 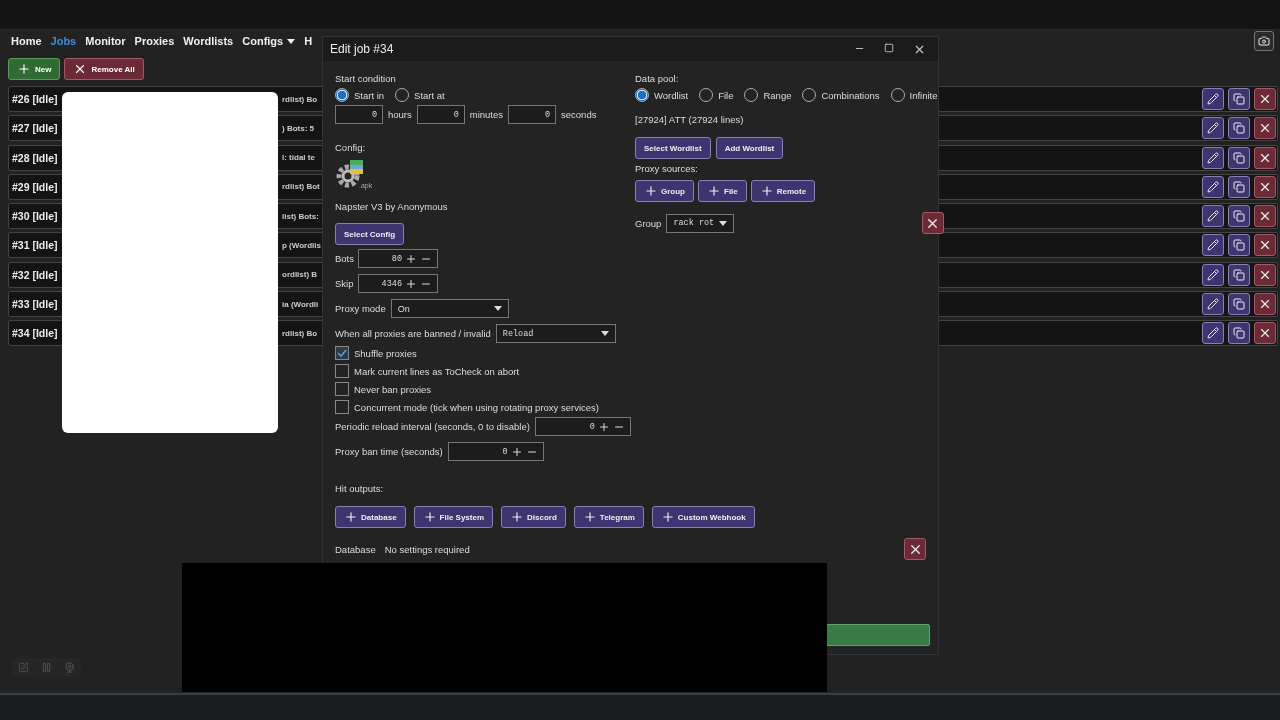 What do you see at coordinates (35, 99) in the screenshot?
I see `job-status: #26 [Idle]` at bounding box center [35, 99].